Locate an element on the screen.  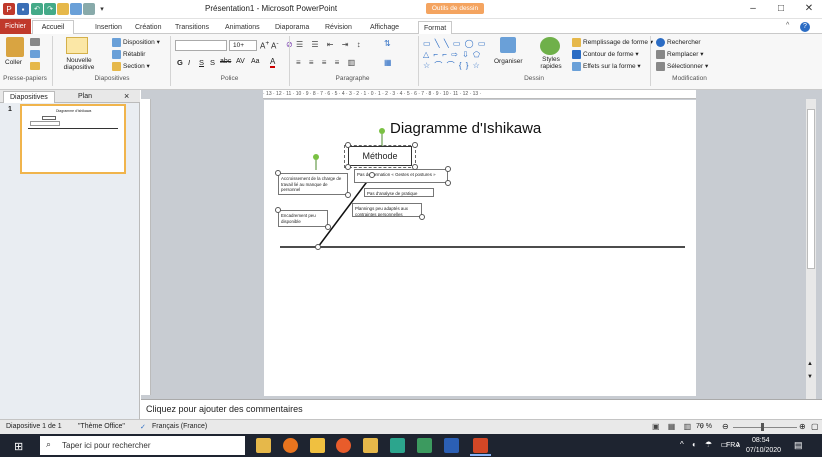
select-button: Sélectionner ▾ is located at coordinates (682, 66).